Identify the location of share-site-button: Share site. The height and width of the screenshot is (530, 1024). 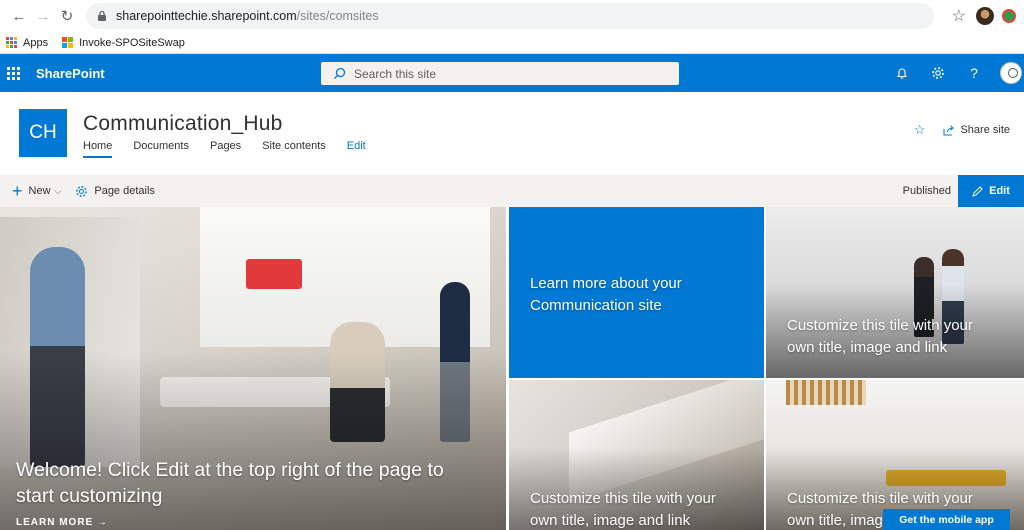
(976, 130).